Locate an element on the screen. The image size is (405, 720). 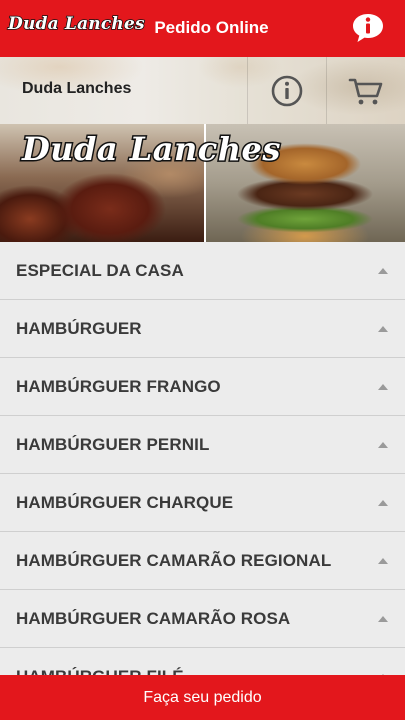
category-label: HAMBÚRGUER CHARQUE is located at coordinates (125, 502).